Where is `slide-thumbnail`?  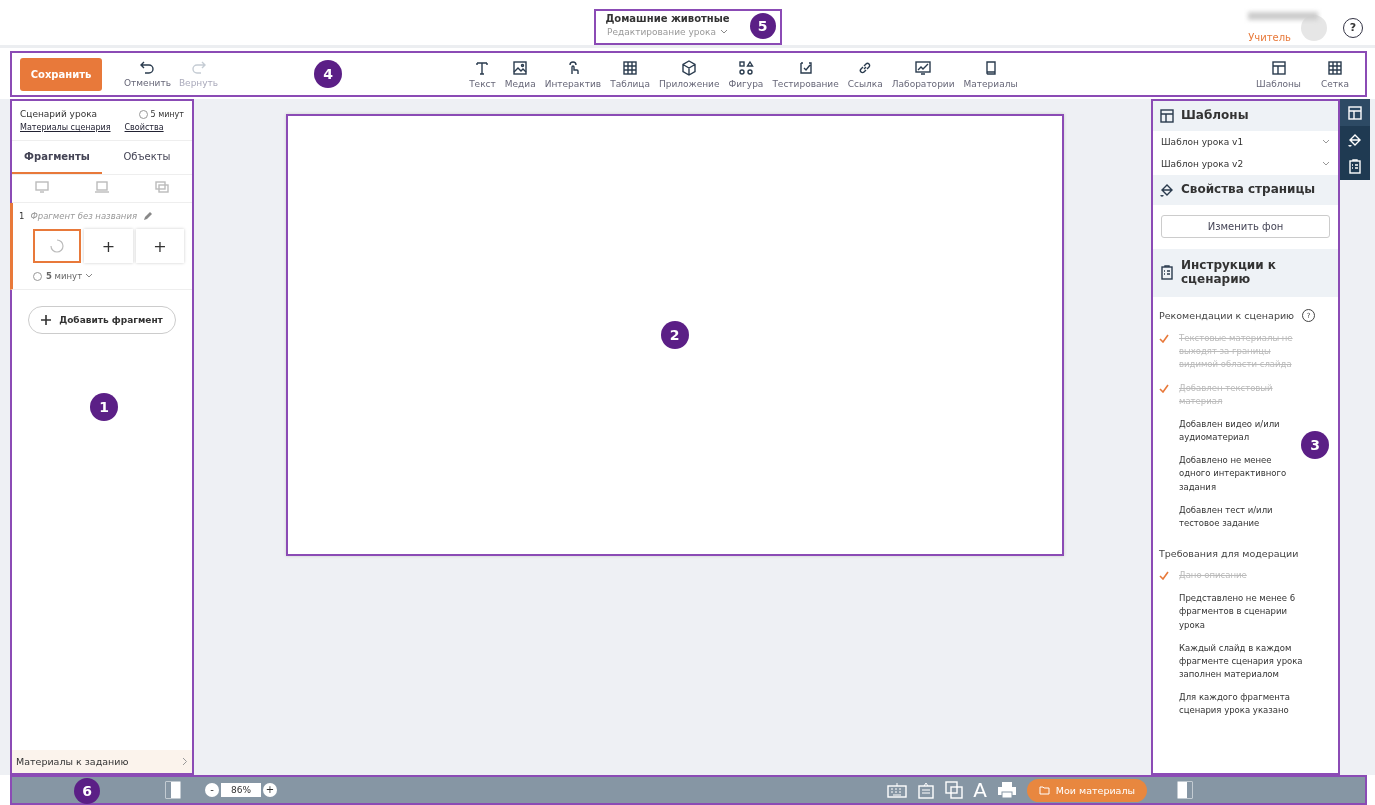
slide-thumbnail is located at coordinates (57, 246).